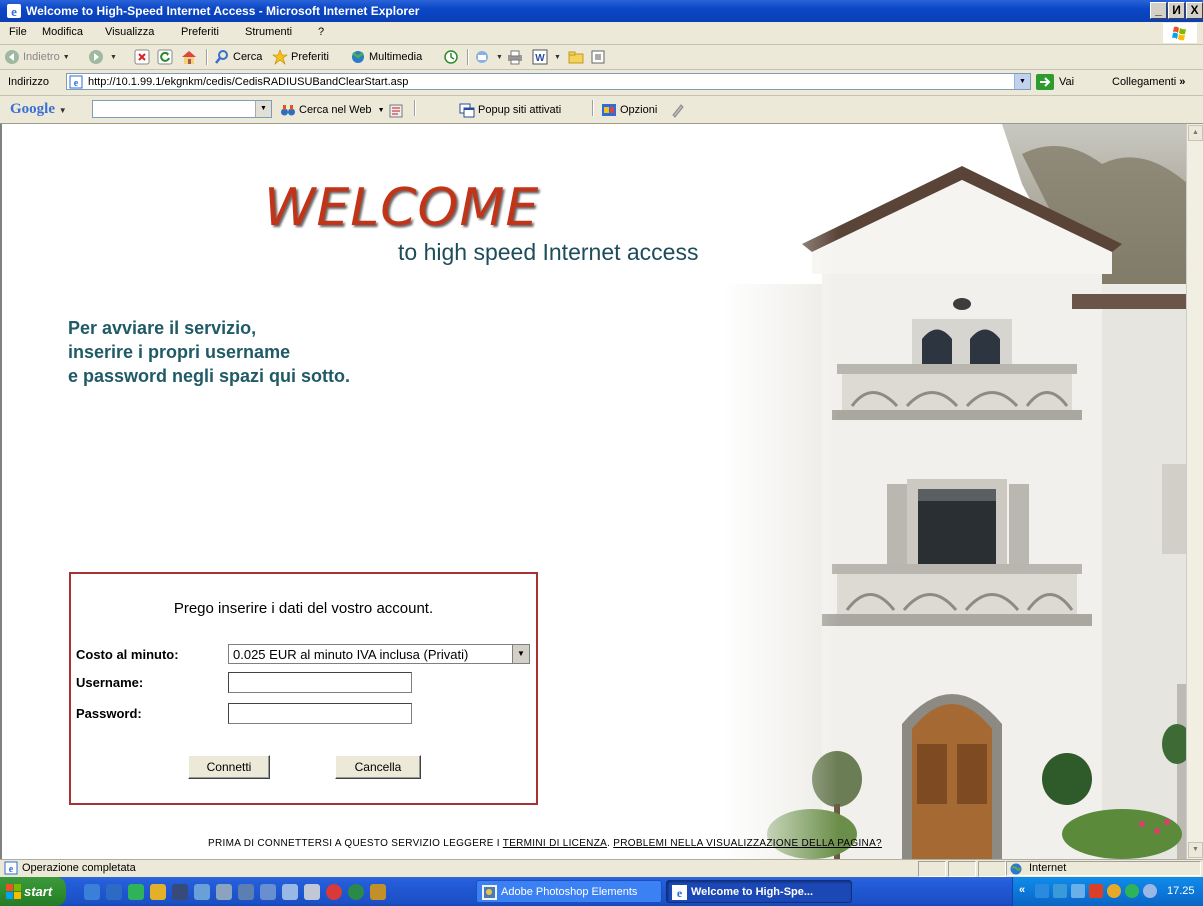 This screenshot has width=1203, height=906. What do you see at coordinates (33, 891) in the screenshot?
I see `start-button: start` at bounding box center [33, 891].